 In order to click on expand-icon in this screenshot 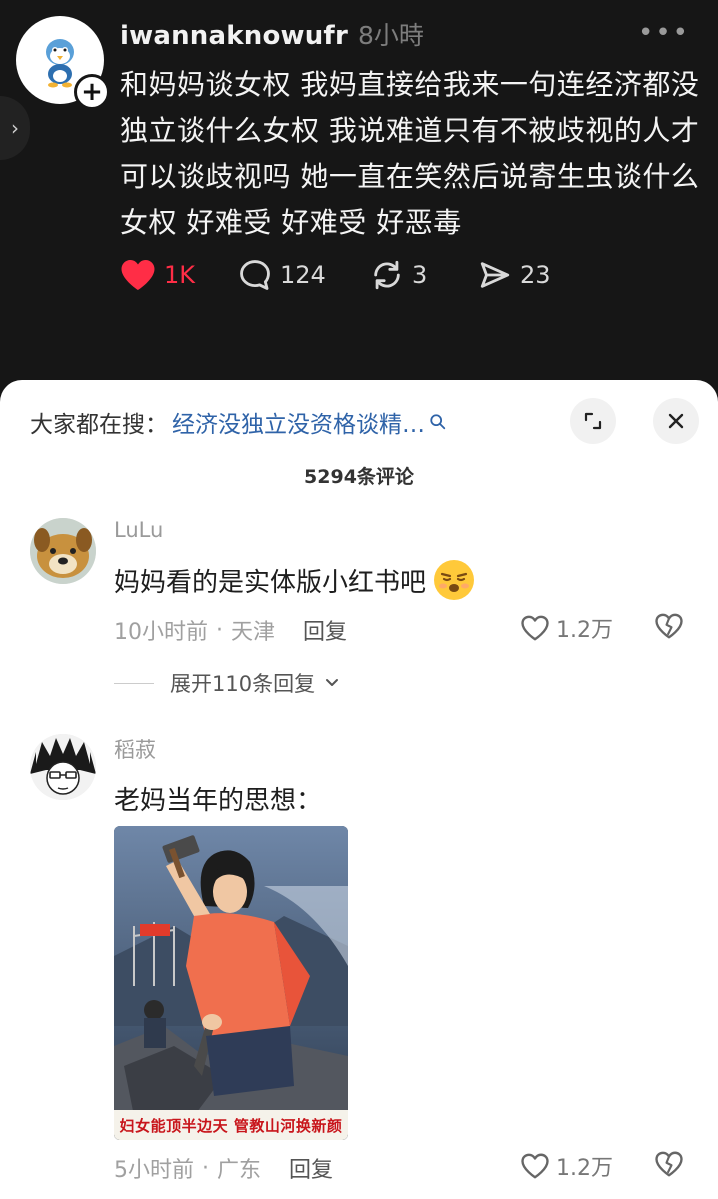, I will do `click(593, 421)`.